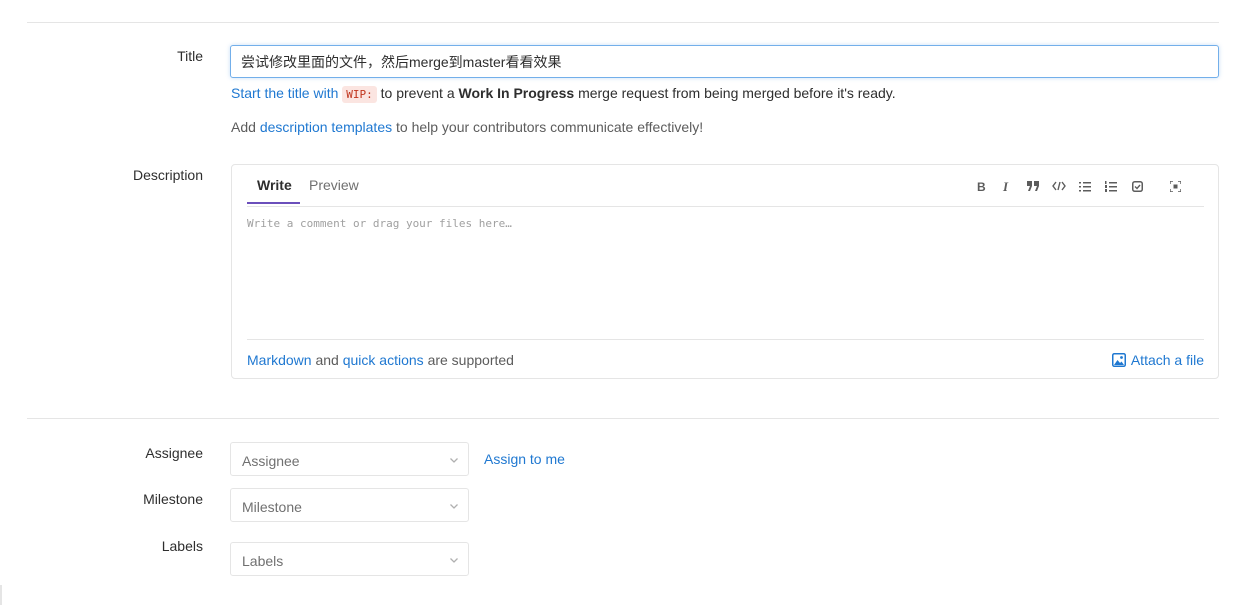  What do you see at coordinates (167, 175) in the screenshot?
I see `description-label: Description` at bounding box center [167, 175].